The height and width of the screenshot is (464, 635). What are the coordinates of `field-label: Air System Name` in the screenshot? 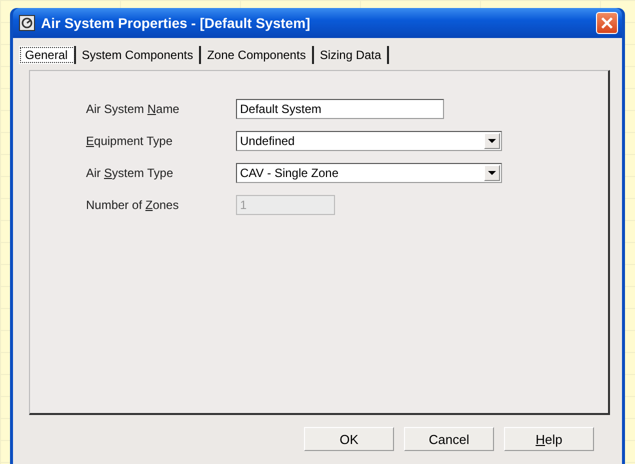 It's located at (133, 109).